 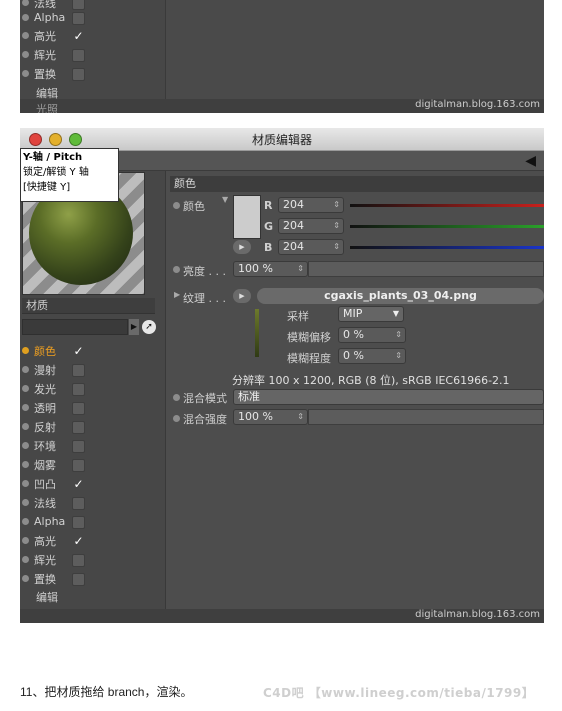 I want to click on pointer-icon: ➚, so click(x=149, y=327).